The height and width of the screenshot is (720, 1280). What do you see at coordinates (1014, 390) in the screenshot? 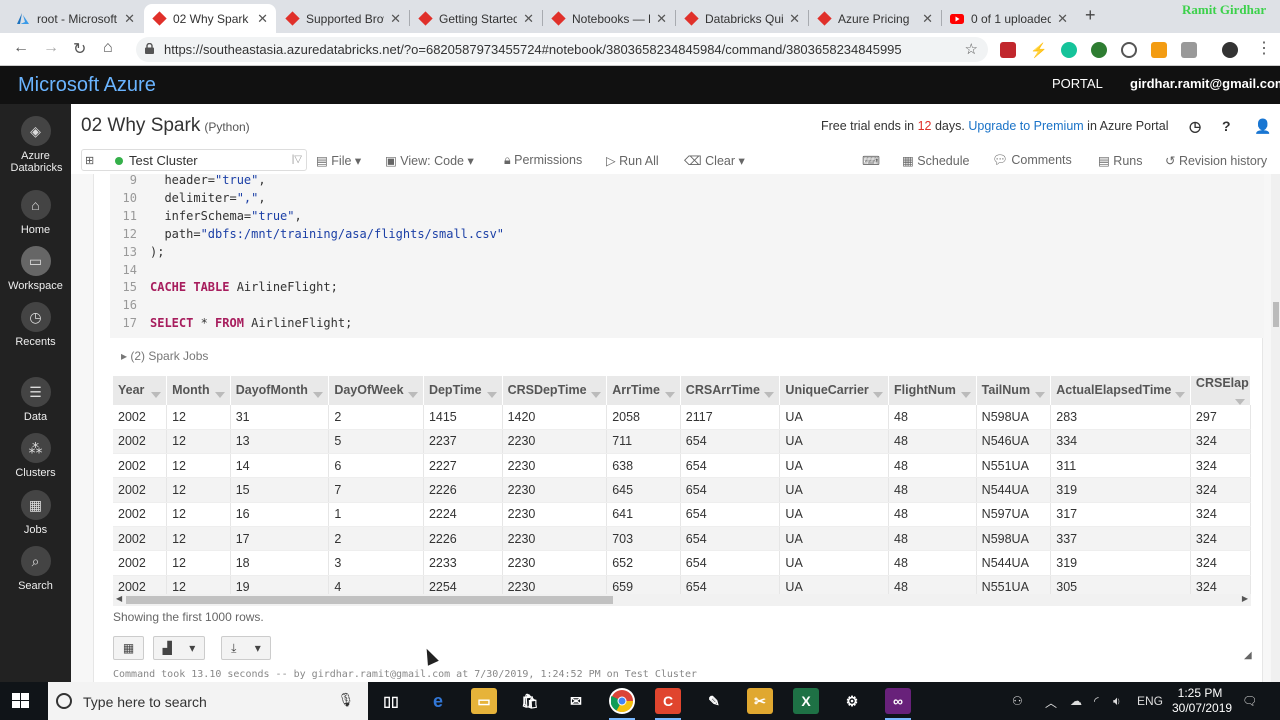
I see `column-header: TailNum` at bounding box center [1014, 390].